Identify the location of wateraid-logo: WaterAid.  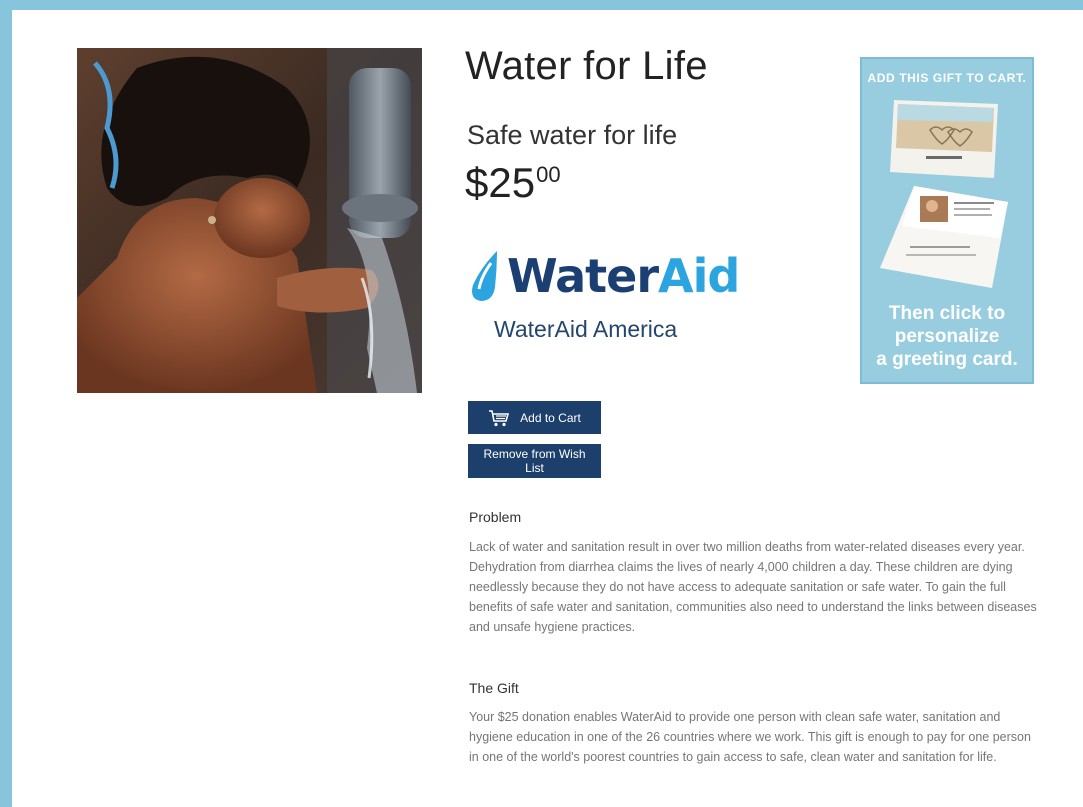
(603, 276).